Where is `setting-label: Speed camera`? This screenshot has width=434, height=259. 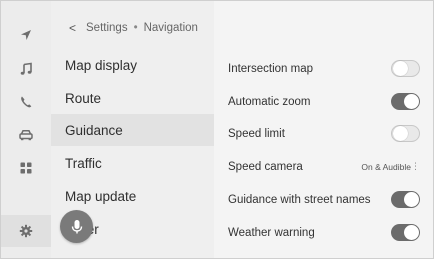 setting-label: Speed camera is located at coordinates (265, 166).